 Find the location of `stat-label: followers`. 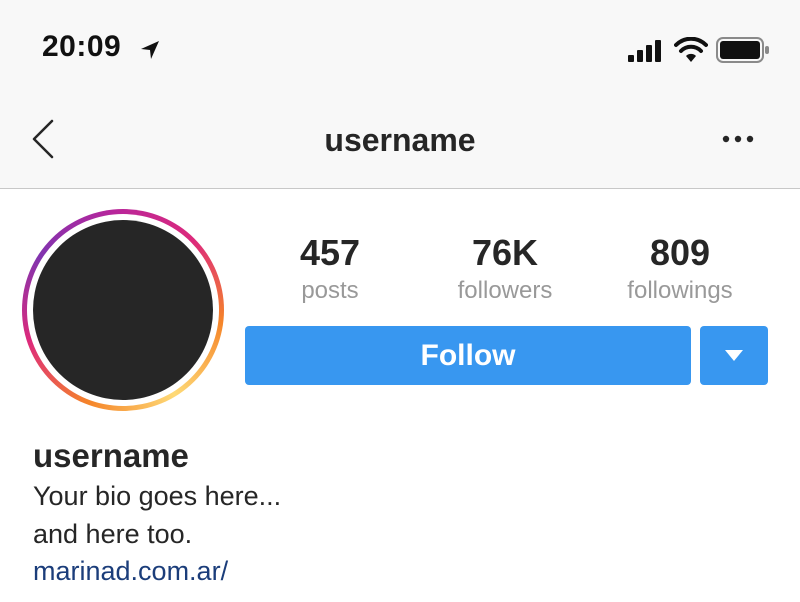

stat-label: followers is located at coordinates (505, 290).